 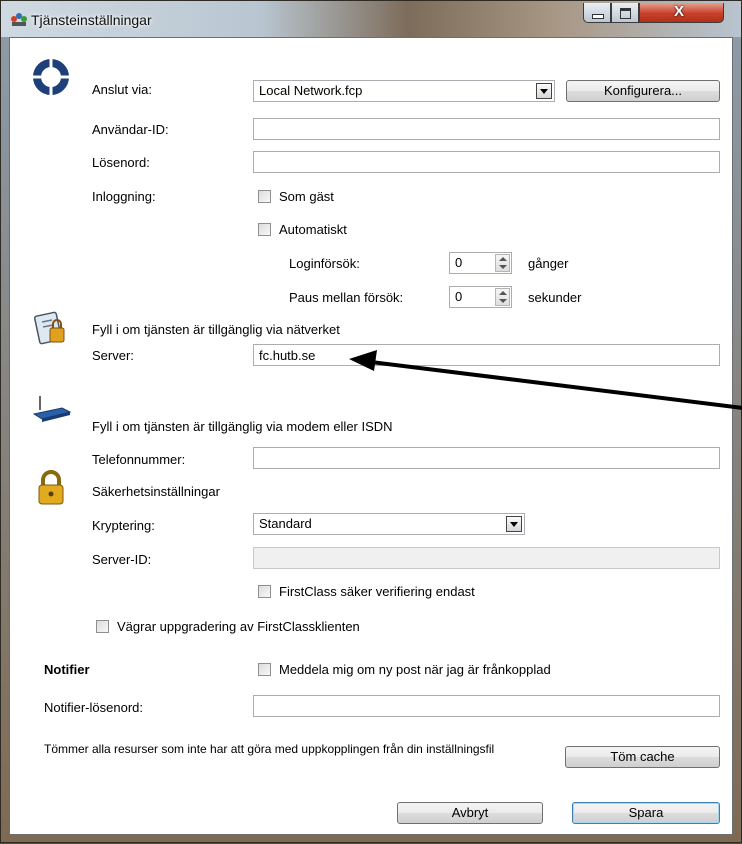 I want to click on auto-login-checkbox, so click(x=264, y=229).